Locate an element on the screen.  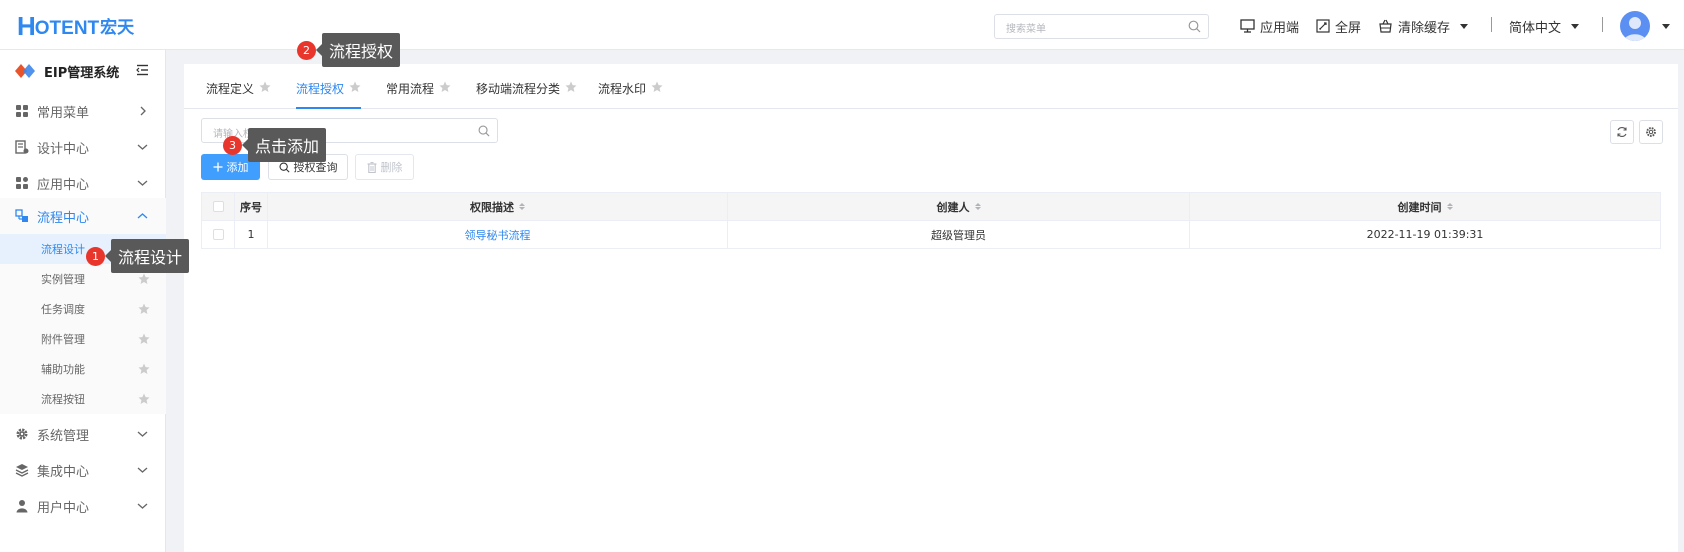
sidebar-subitem-flow-buttons: 流程按钮 is located at coordinates (83, 399).